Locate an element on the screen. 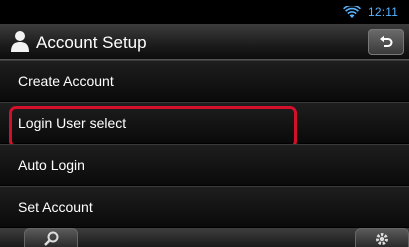 The image size is (409, 247). title-bar: Account Setup is located at coordinates (204, 42).